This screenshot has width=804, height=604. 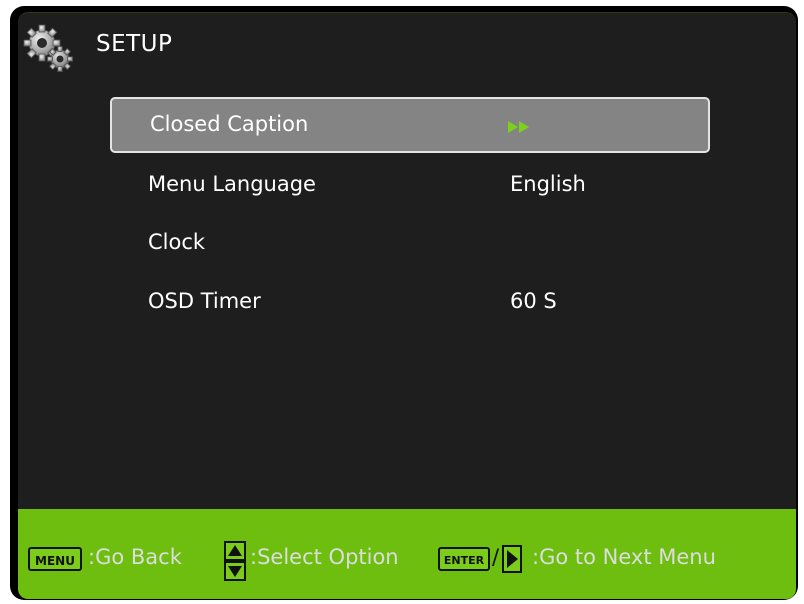 What do you see at coordinates (232, 184) in the screenshot?
I see `menu-item-label: Menu Language` at bounding box center [232, 184].